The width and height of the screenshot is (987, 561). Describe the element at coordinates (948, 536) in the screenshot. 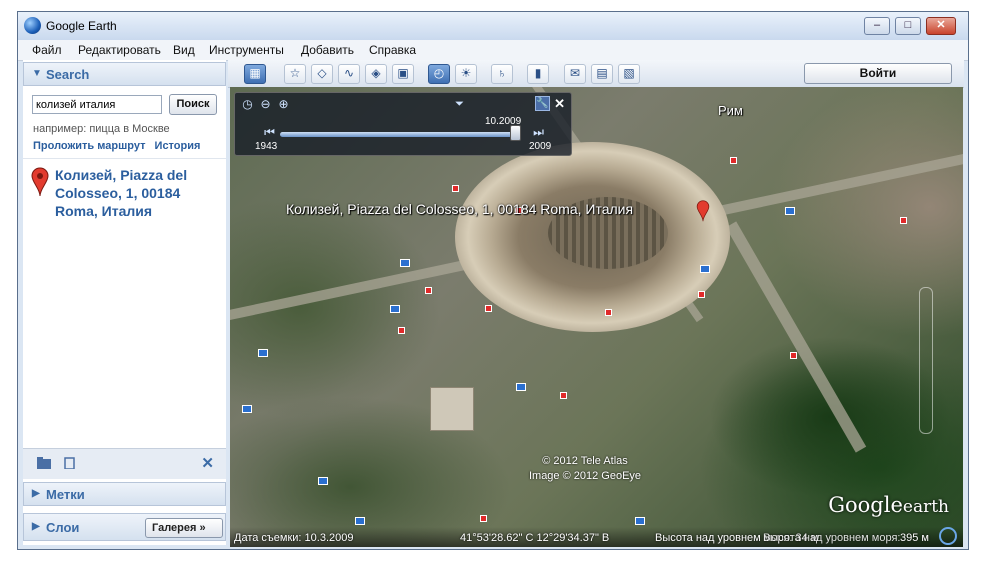

I see `status-indicator-icon` at that location.